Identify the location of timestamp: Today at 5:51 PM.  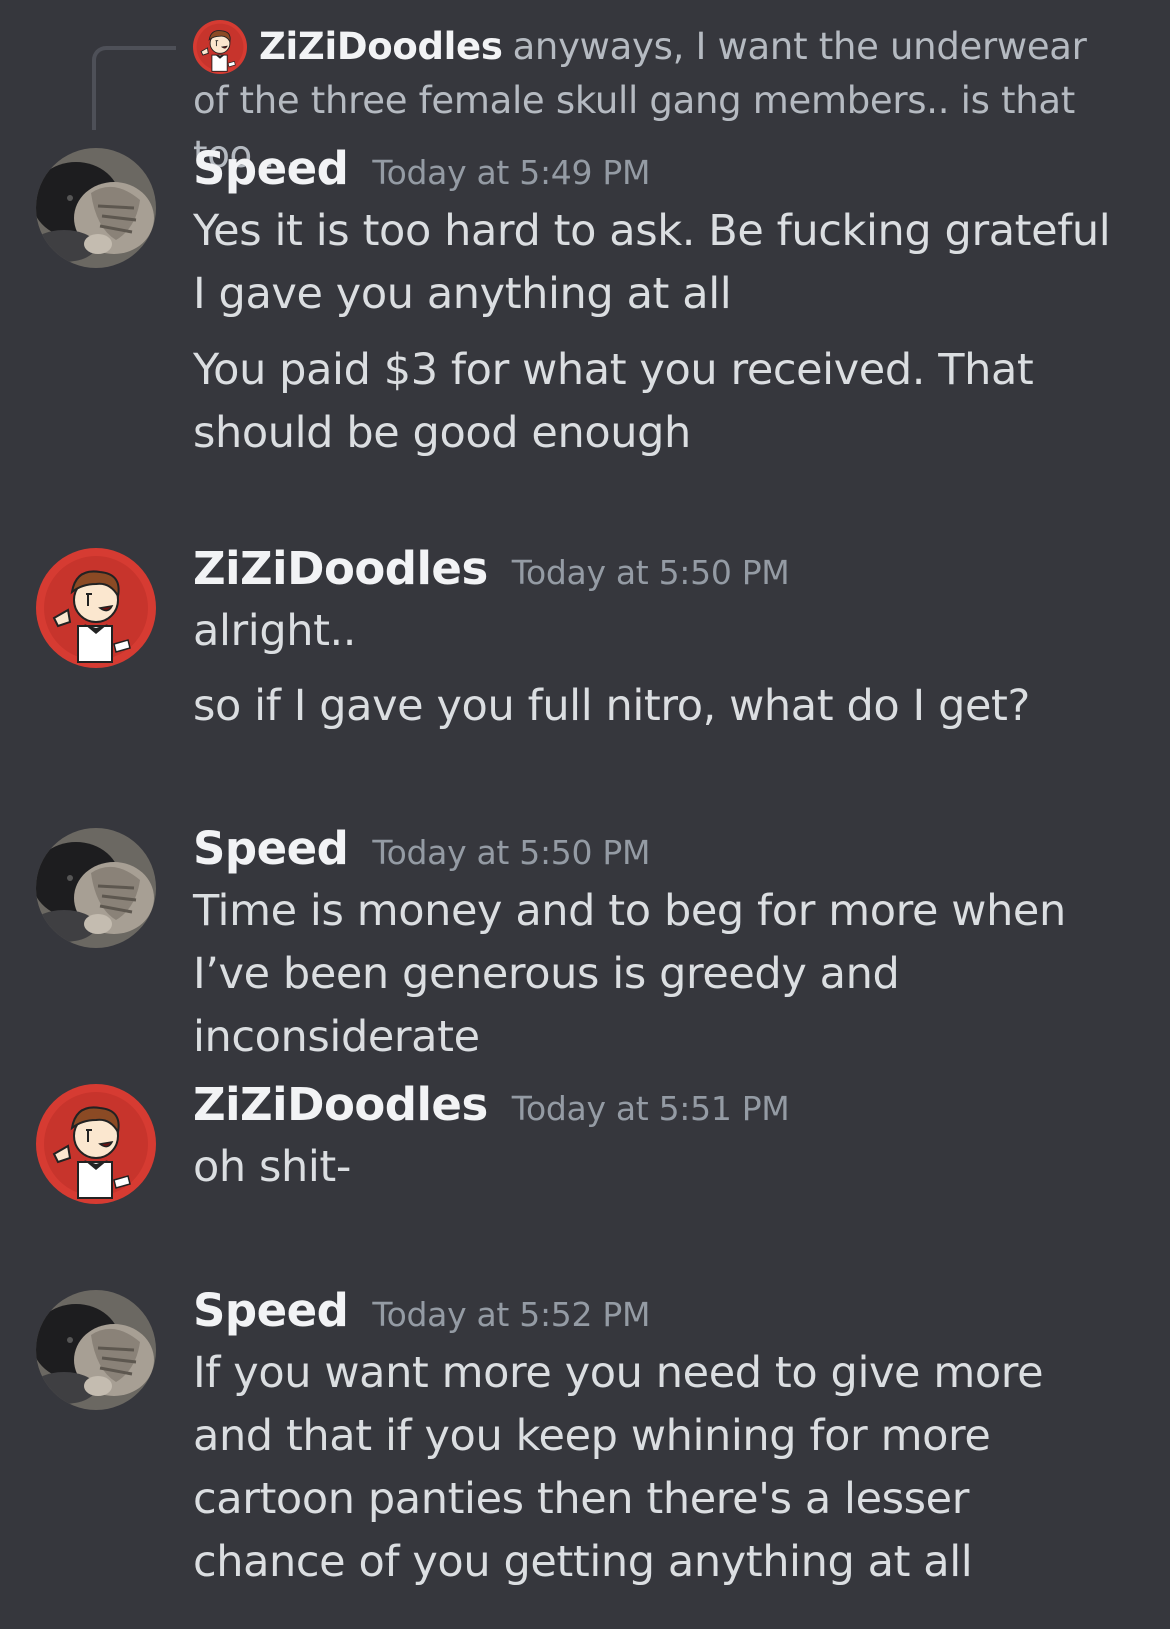
(650, 1108).